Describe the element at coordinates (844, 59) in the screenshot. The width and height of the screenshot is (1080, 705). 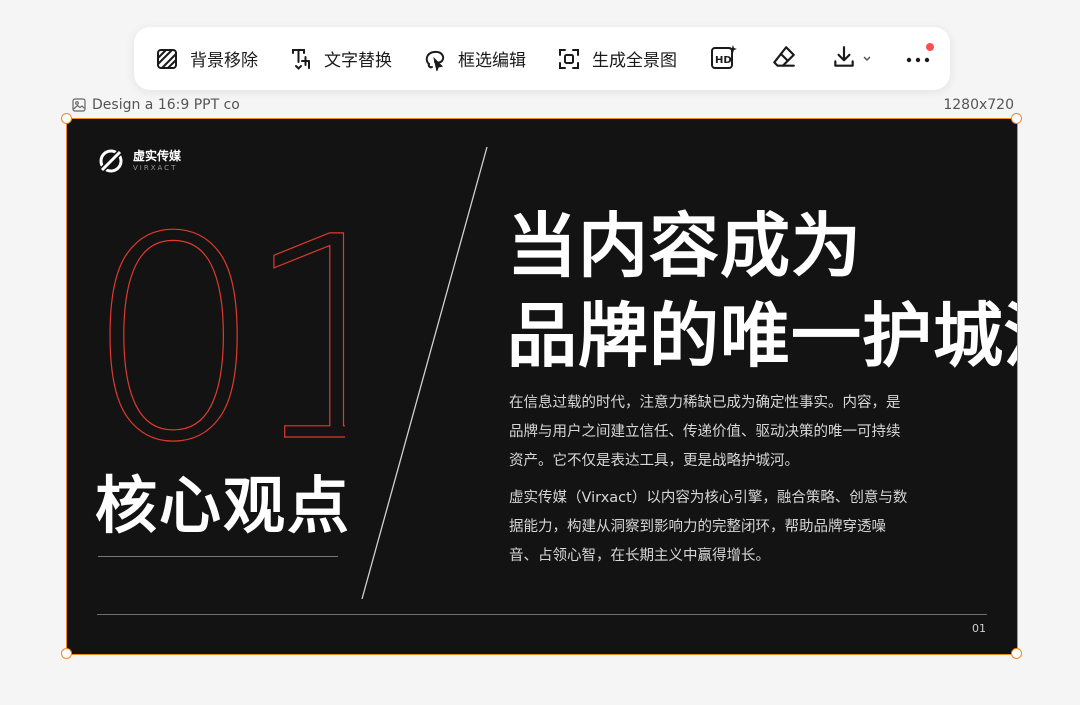
I see `download-icon` at that location.